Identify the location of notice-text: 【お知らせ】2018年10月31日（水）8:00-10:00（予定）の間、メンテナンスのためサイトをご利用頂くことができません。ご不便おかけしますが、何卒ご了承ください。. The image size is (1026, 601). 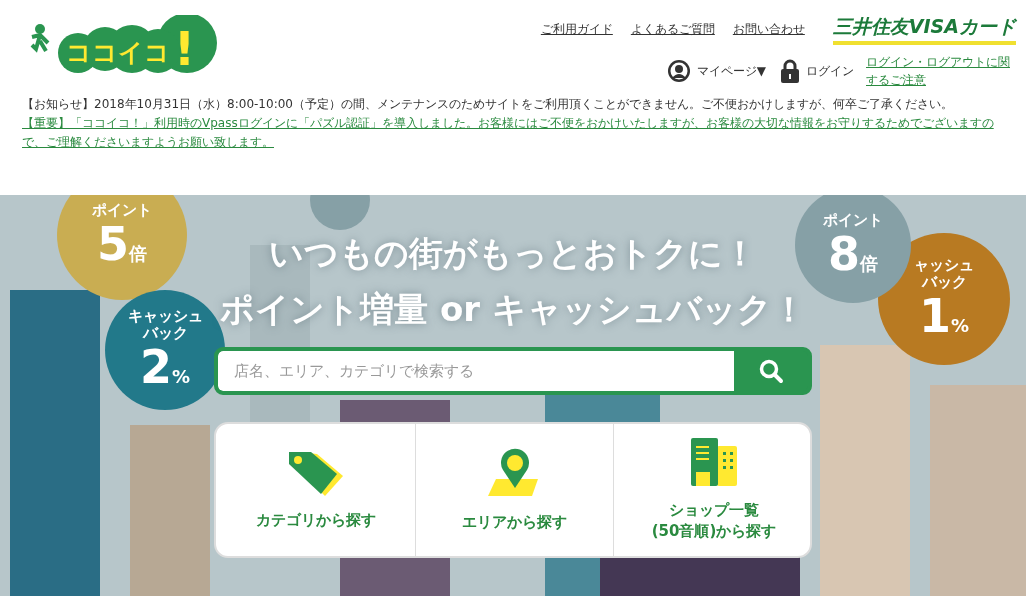
(488, 104).